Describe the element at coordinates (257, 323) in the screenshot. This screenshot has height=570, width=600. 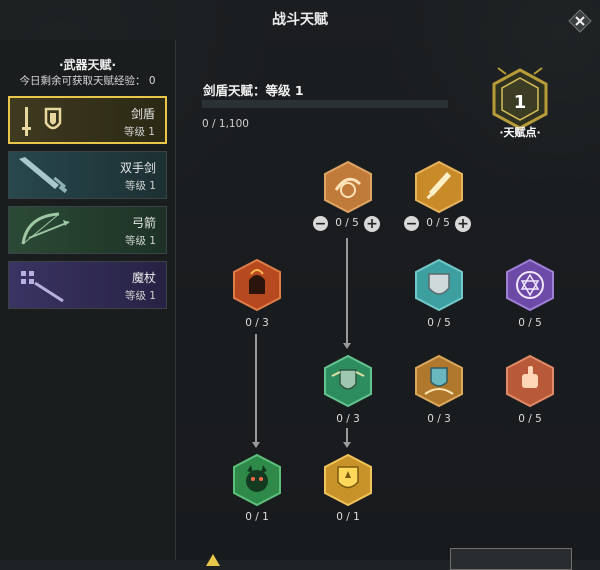
I see `talent-t3-progress: 0 / 3` at that location.